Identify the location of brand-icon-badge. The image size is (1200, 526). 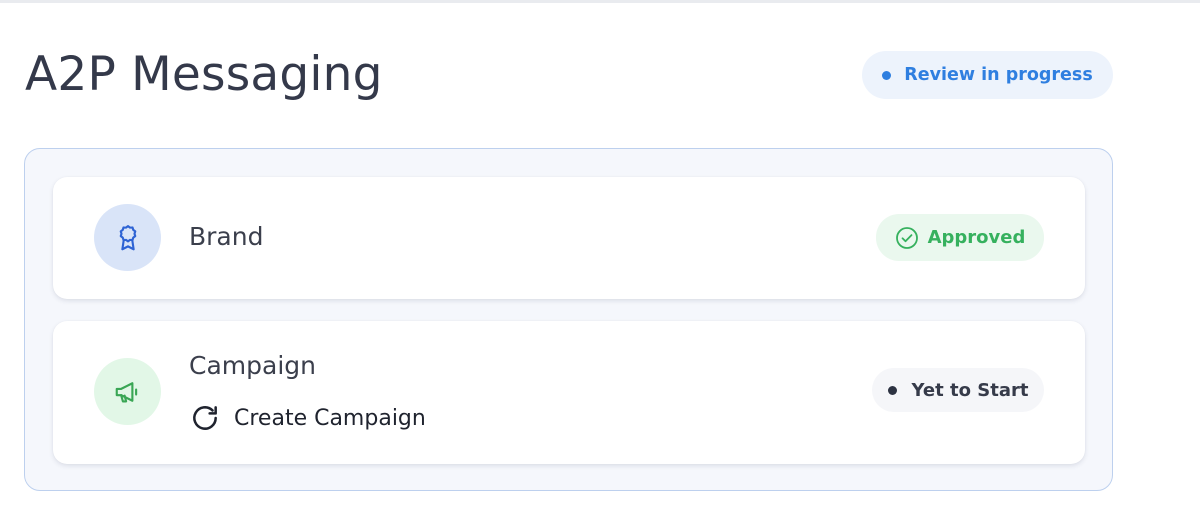
(127, 237).